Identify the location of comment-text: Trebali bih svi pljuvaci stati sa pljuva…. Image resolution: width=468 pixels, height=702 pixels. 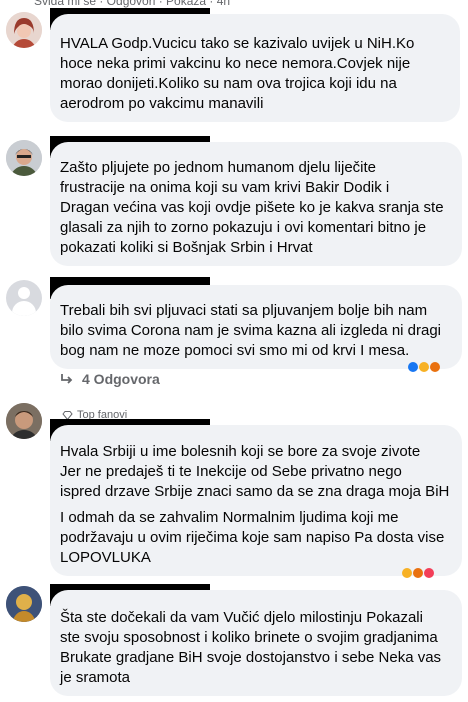
(251, 330).